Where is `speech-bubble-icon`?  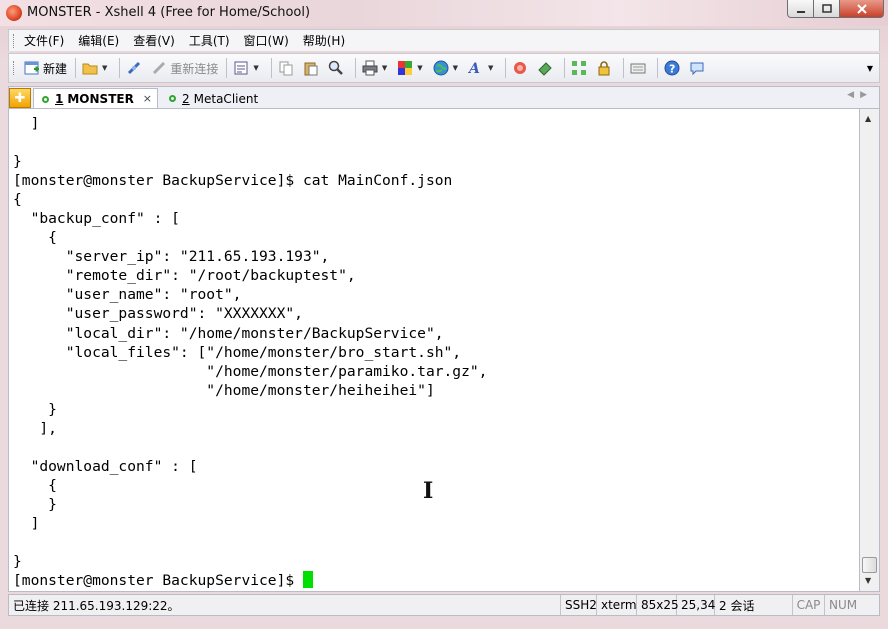 speech-bubble-icon is located at coordinates (697, 68).